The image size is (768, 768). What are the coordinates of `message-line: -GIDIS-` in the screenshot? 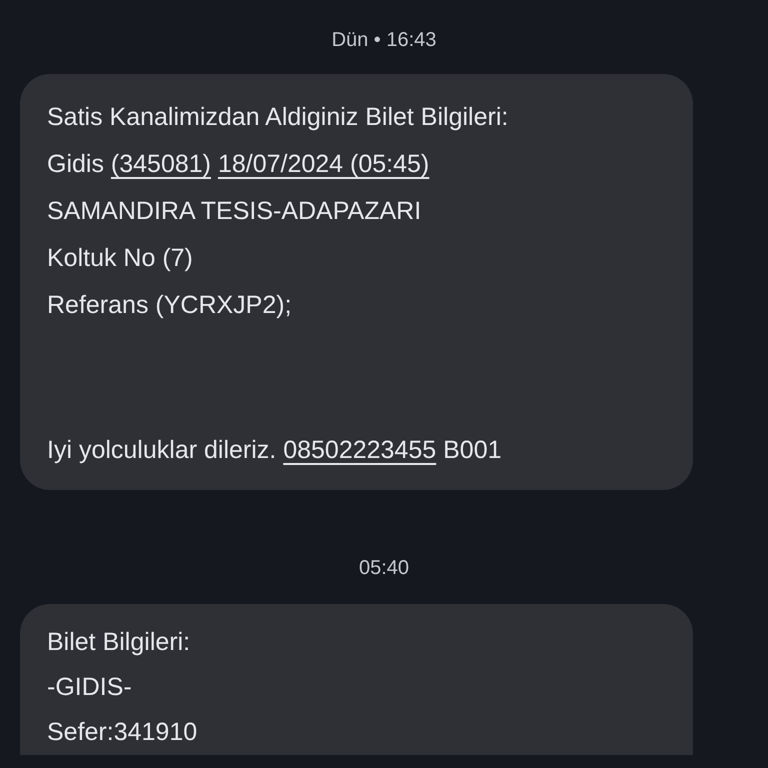 It's located at (90, 687).